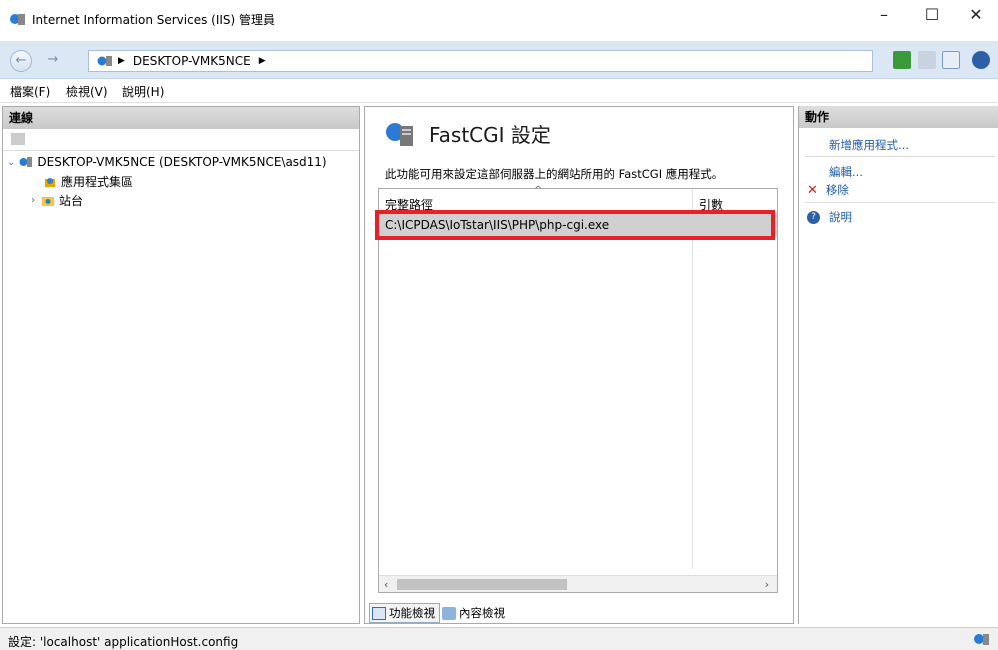 The image size is (998, 650). Describe the element at coordinates (87, 91) in the screenshot. I see `menu-view: 檢視(V)` at that location.